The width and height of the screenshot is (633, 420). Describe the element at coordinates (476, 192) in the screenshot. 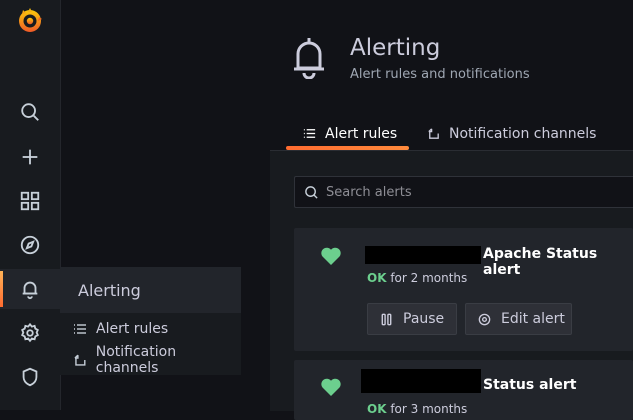

I see `search-input` at that location.